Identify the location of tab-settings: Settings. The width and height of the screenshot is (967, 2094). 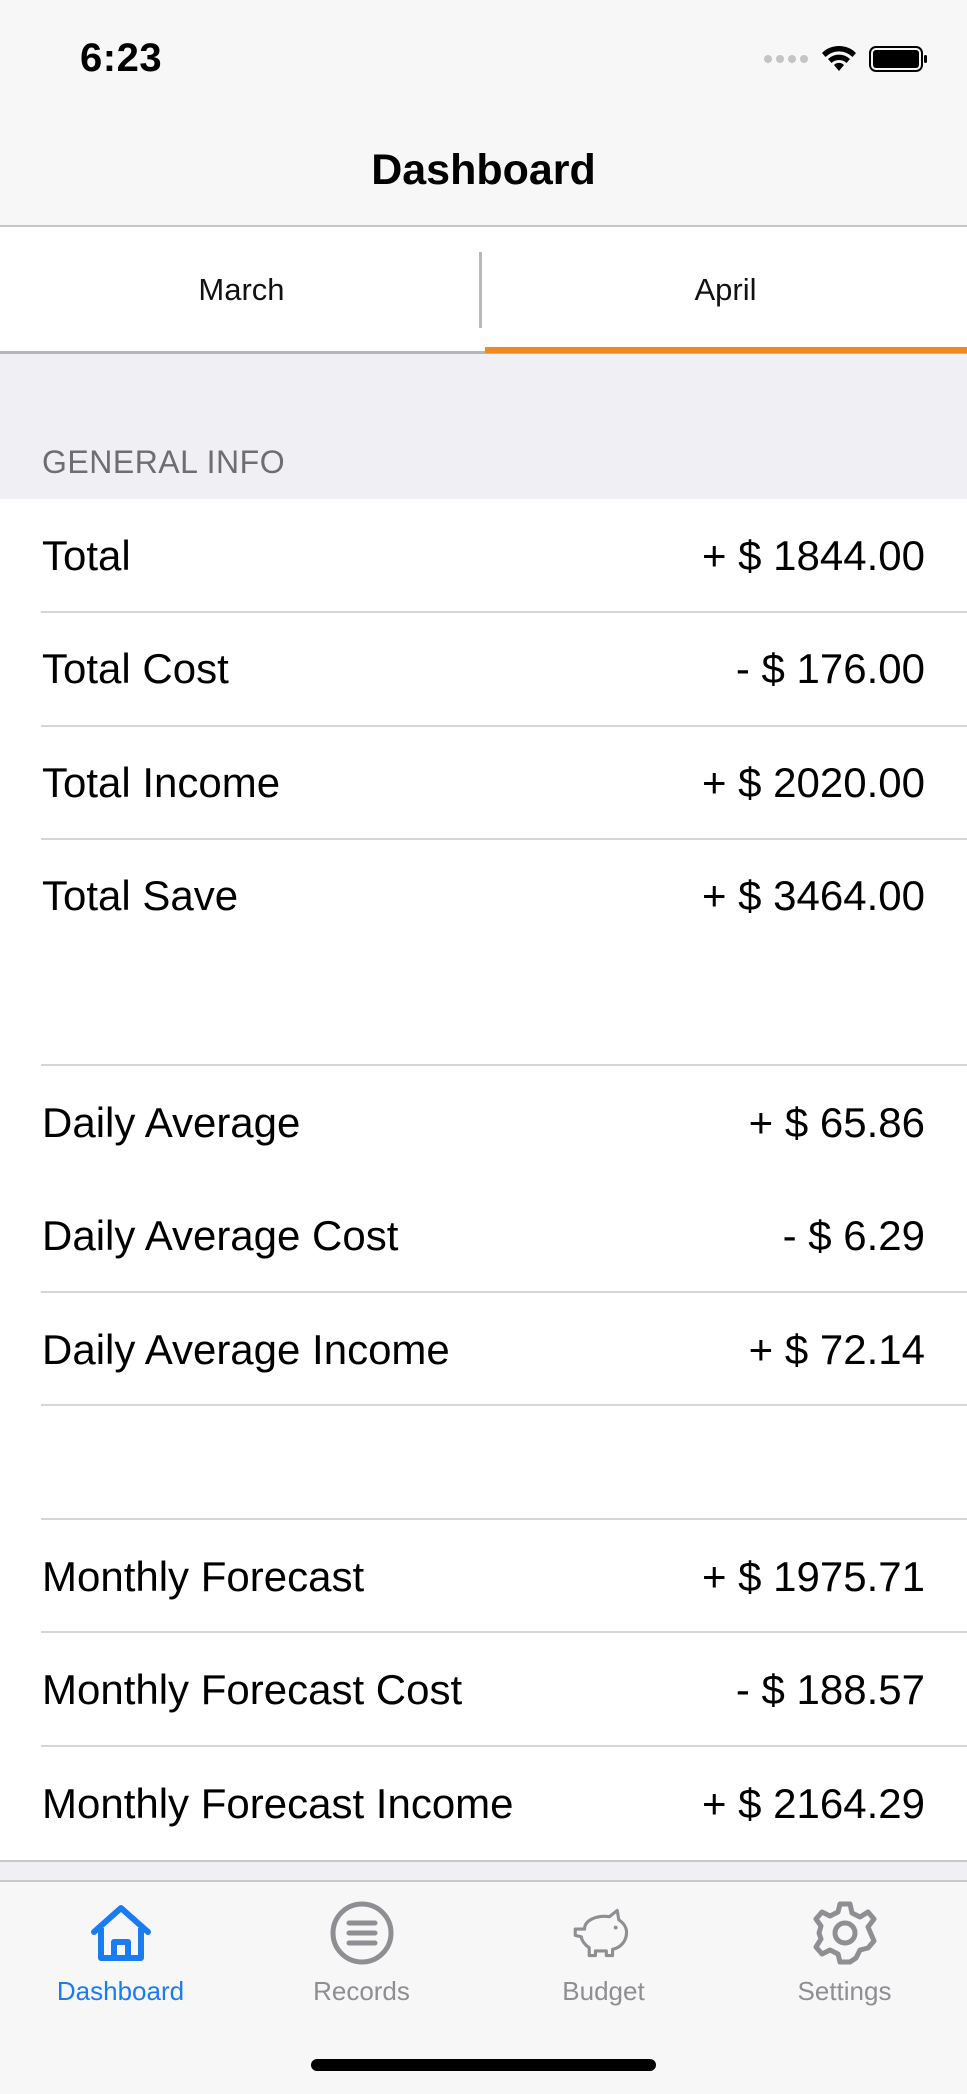
(844, 1957).